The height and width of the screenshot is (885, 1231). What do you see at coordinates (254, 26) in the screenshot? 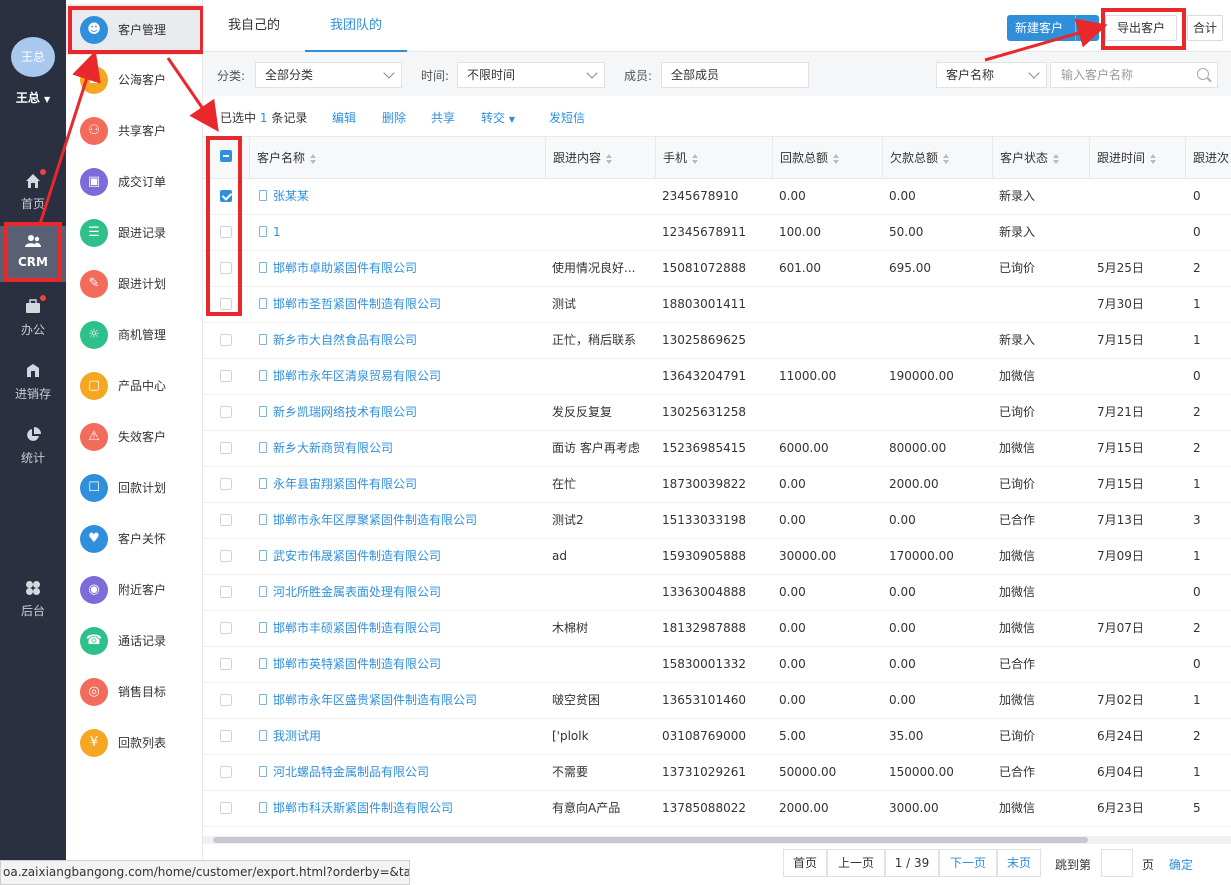
I see `tab-mine: 我自己的` at bounding box center [254, 26].